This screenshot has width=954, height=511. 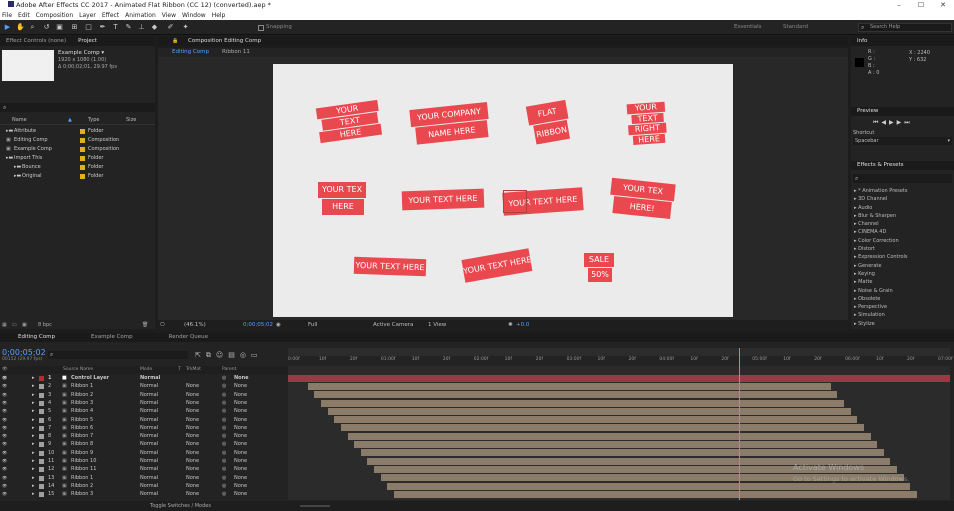 I want to click on effect-category: ▸ Simulation, so click(x=904, y=315).